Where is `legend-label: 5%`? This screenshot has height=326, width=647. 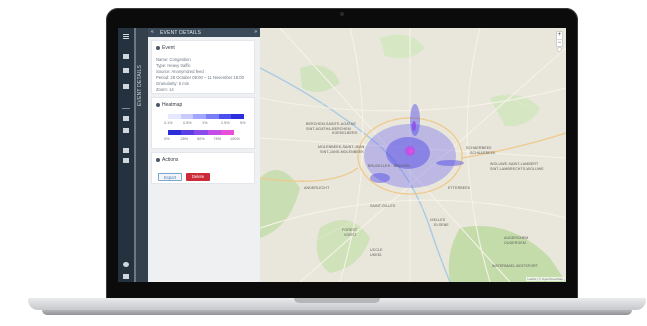
legend-label: 5% is located at coordinates (243, 123).